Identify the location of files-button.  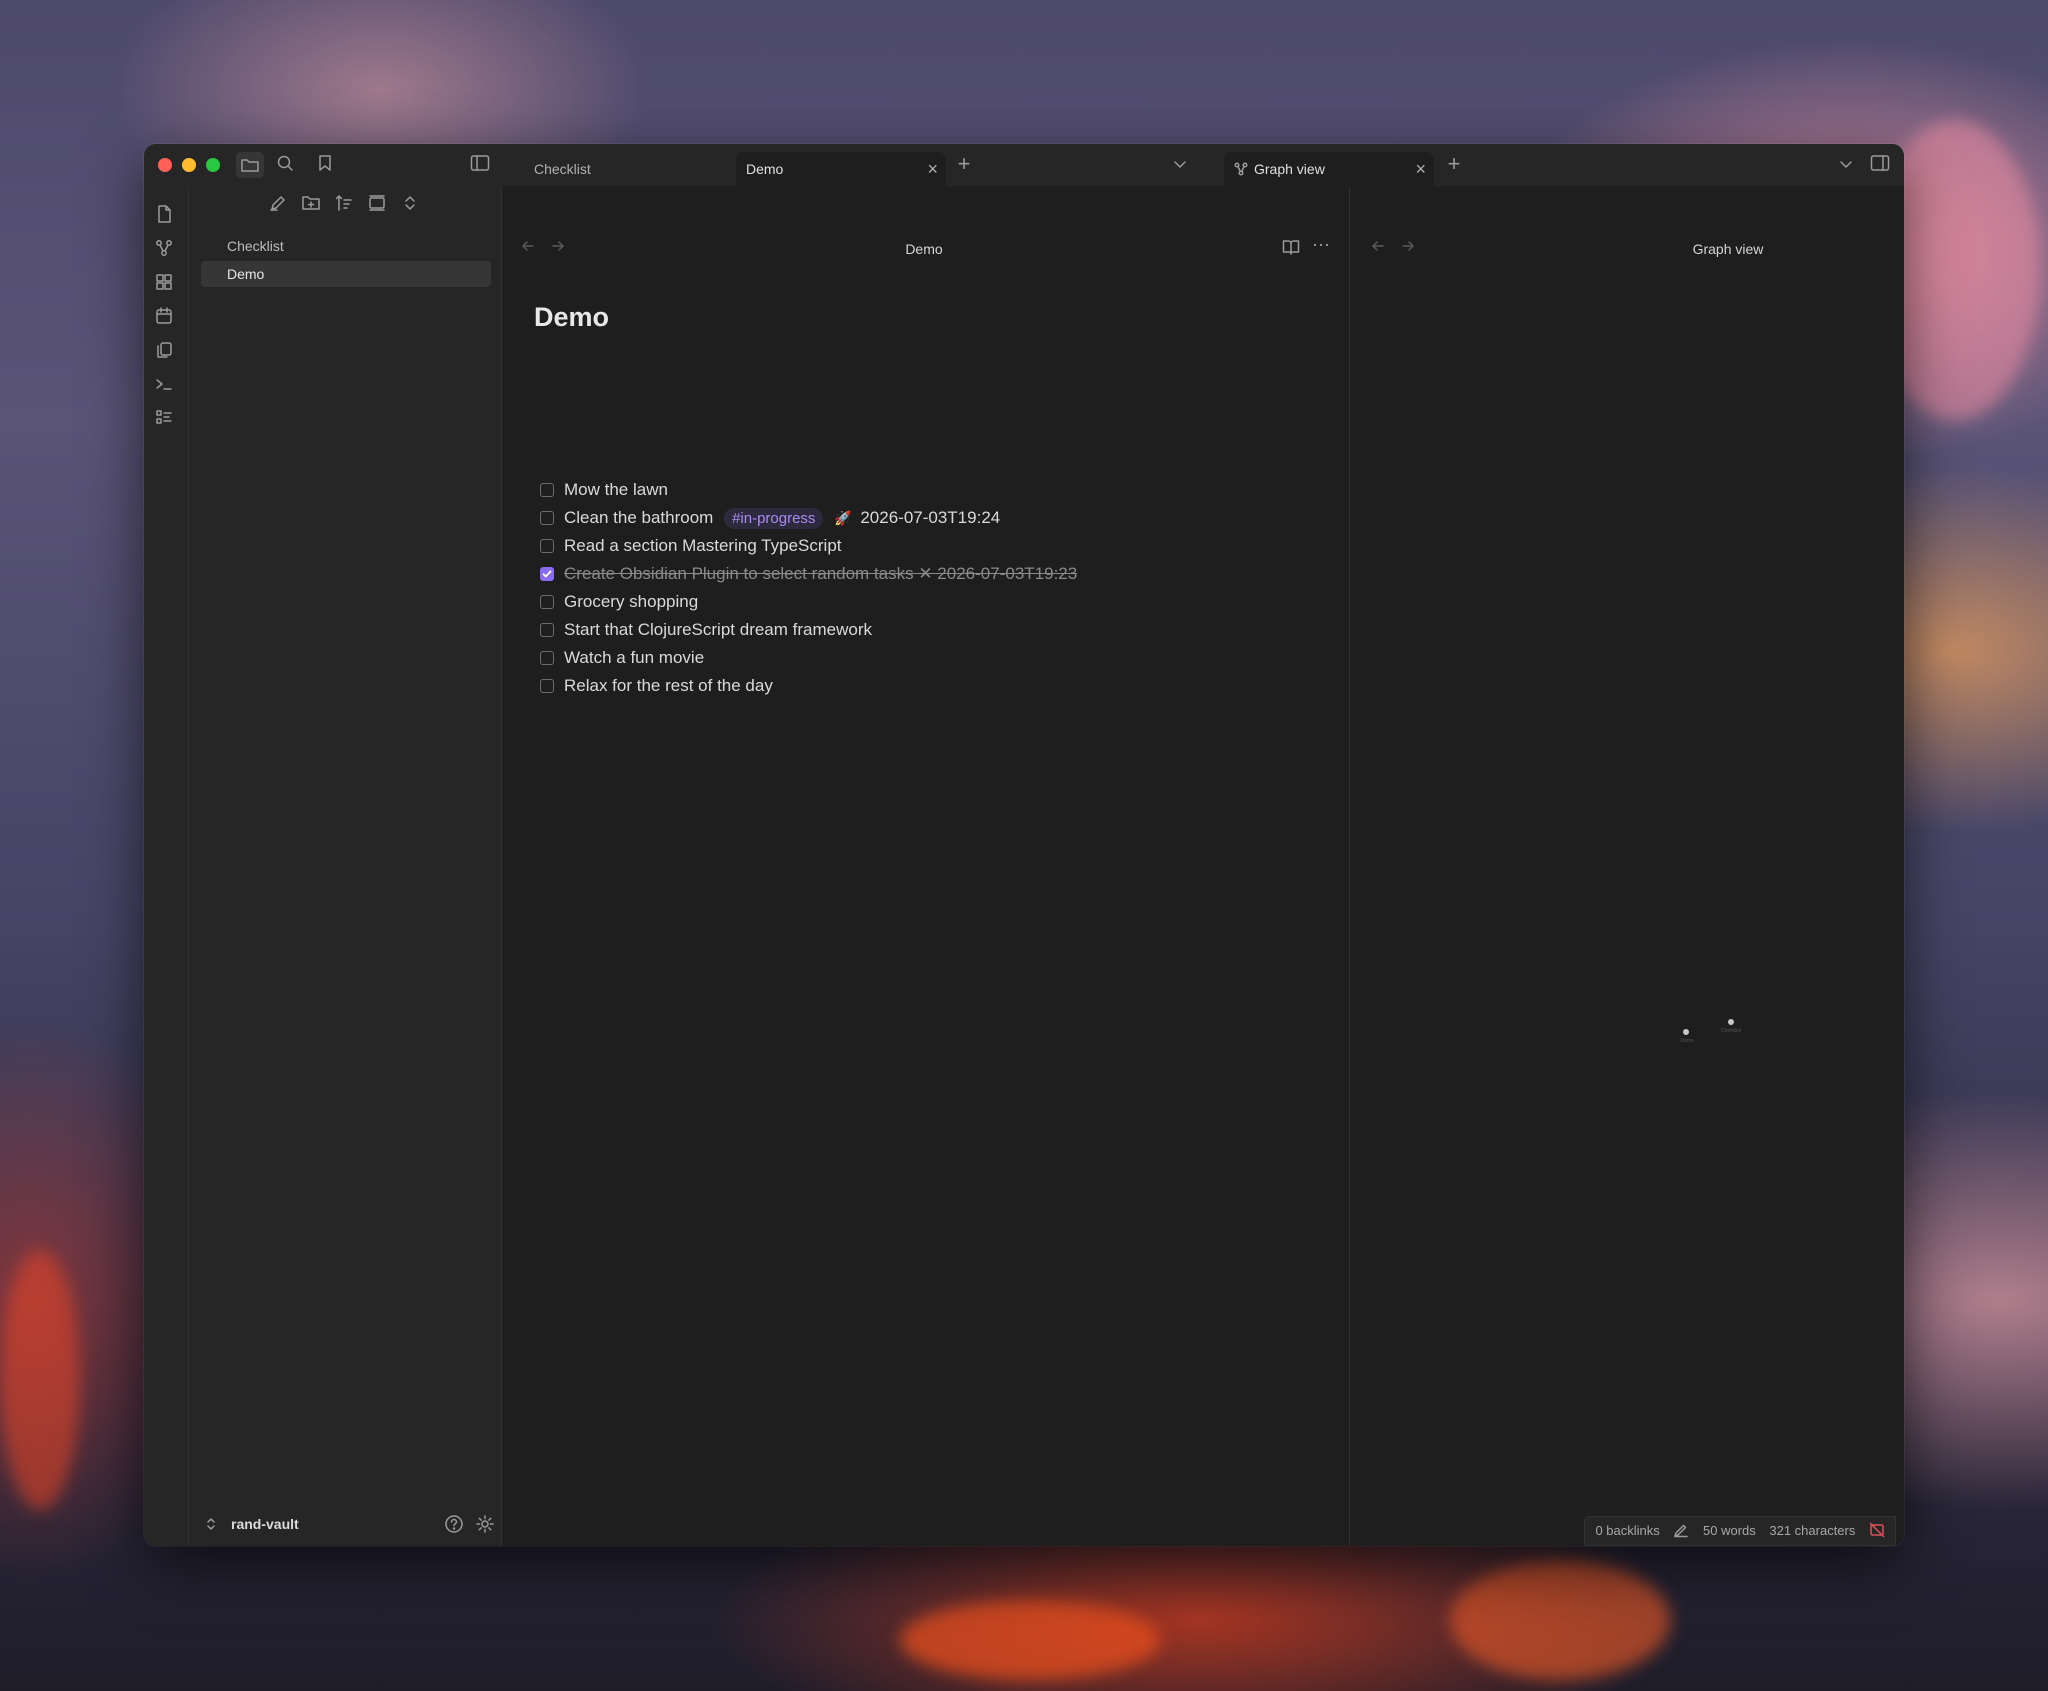
(250, 165).